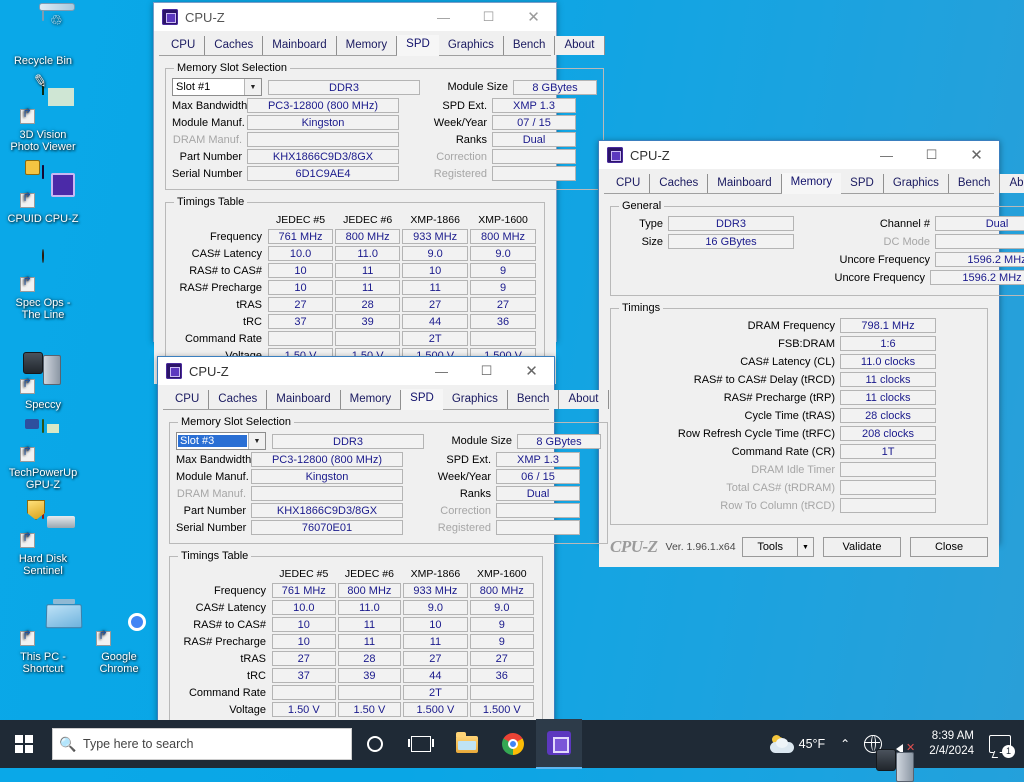  What do you see at coordinates (301, 321) in the screenshot?
I see `timings-cell: 37` at bounding box center [301, 321].